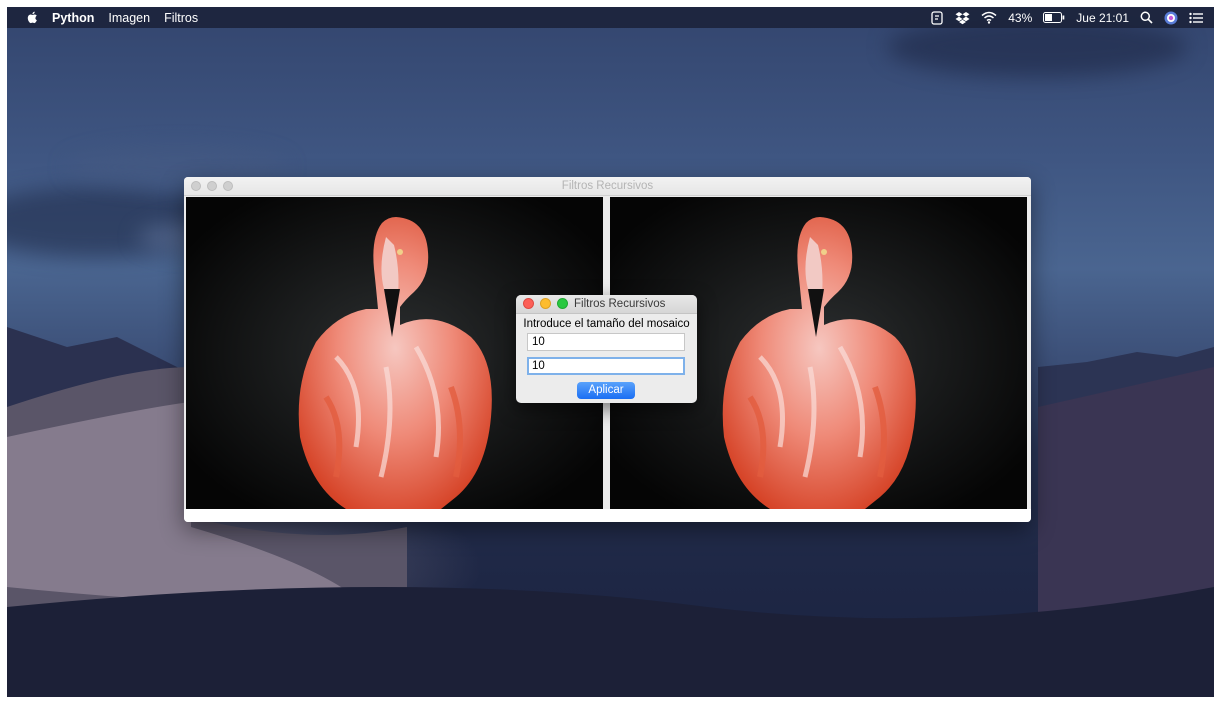 The image size is (1219, 703). Describe the element at coordinates (545, 303) in the screenshot. I see `dialog-minimize-button` at that location.